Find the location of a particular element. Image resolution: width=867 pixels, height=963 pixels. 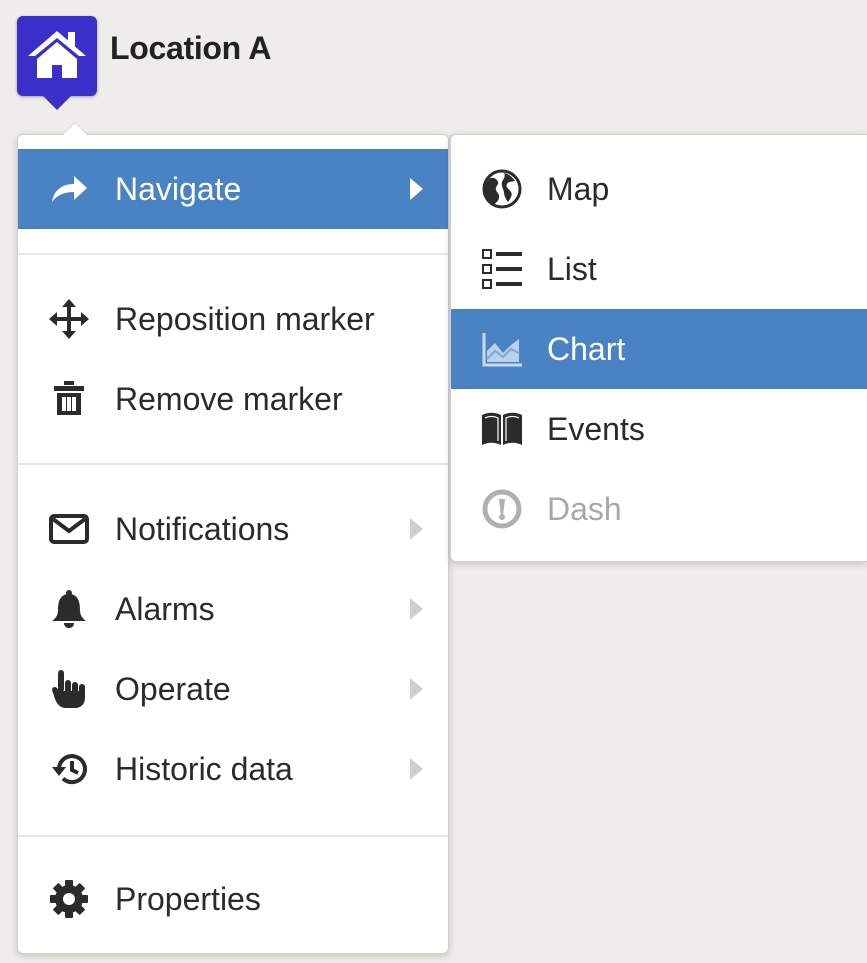

location-marker is located at coordinates (57, 63).